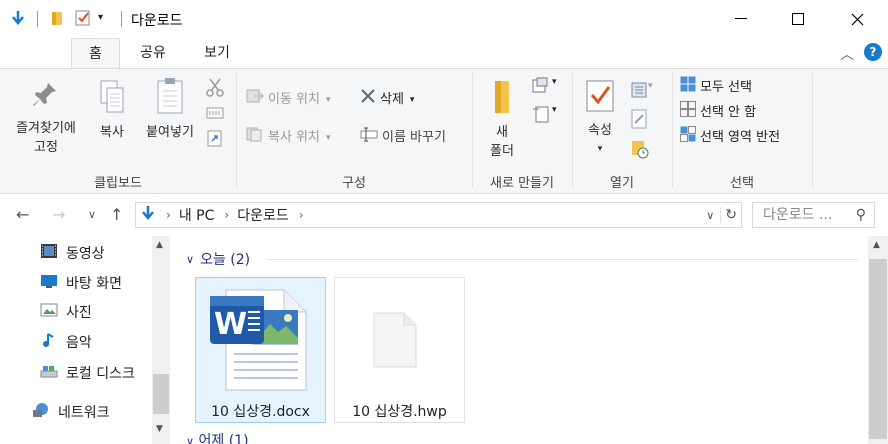 The width and height of the screenshot is (888, 444). I want to click on group-header-yesterday: ∨ 어제 (1), so click(217, 437).